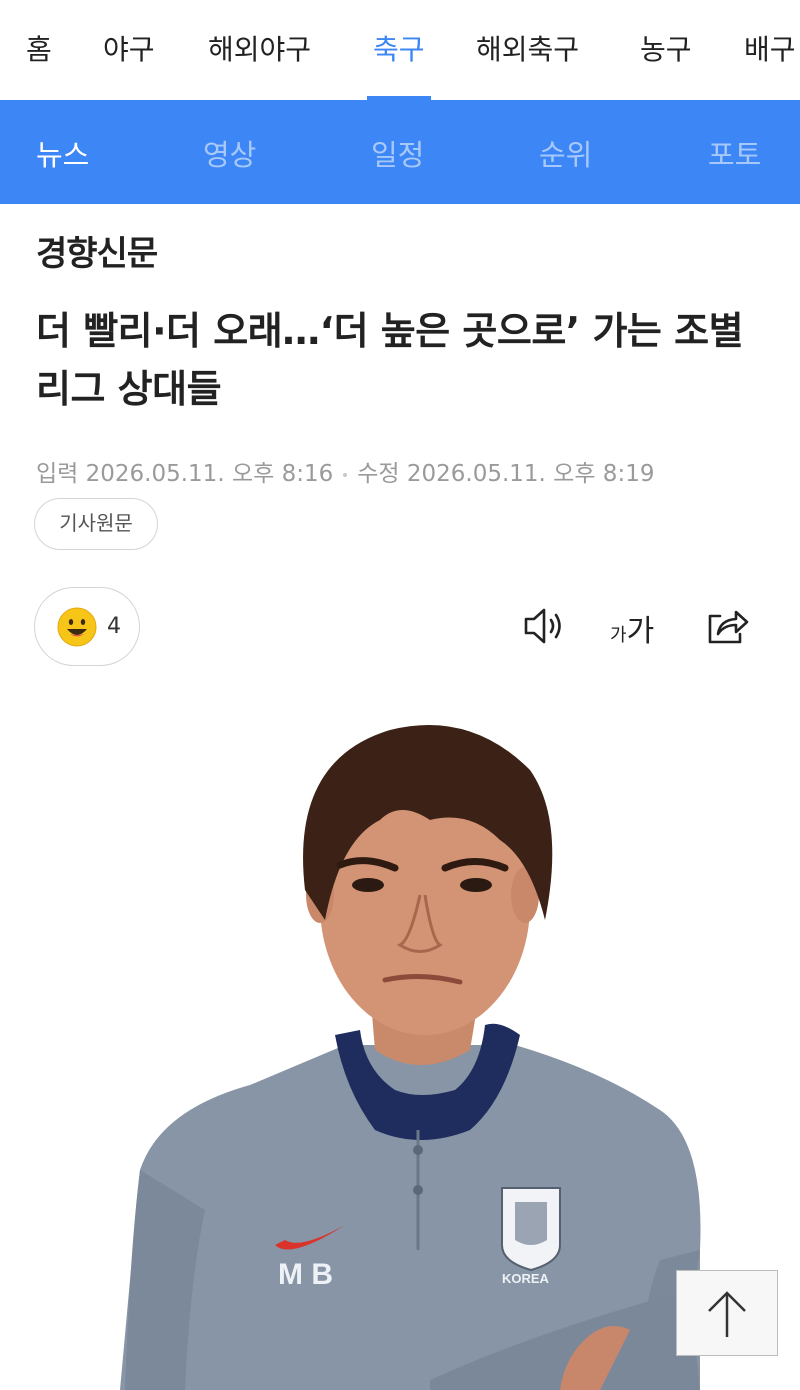 The image size is (800, 1390). I want to click on badge-text: KOREA, so click(526, 1278).